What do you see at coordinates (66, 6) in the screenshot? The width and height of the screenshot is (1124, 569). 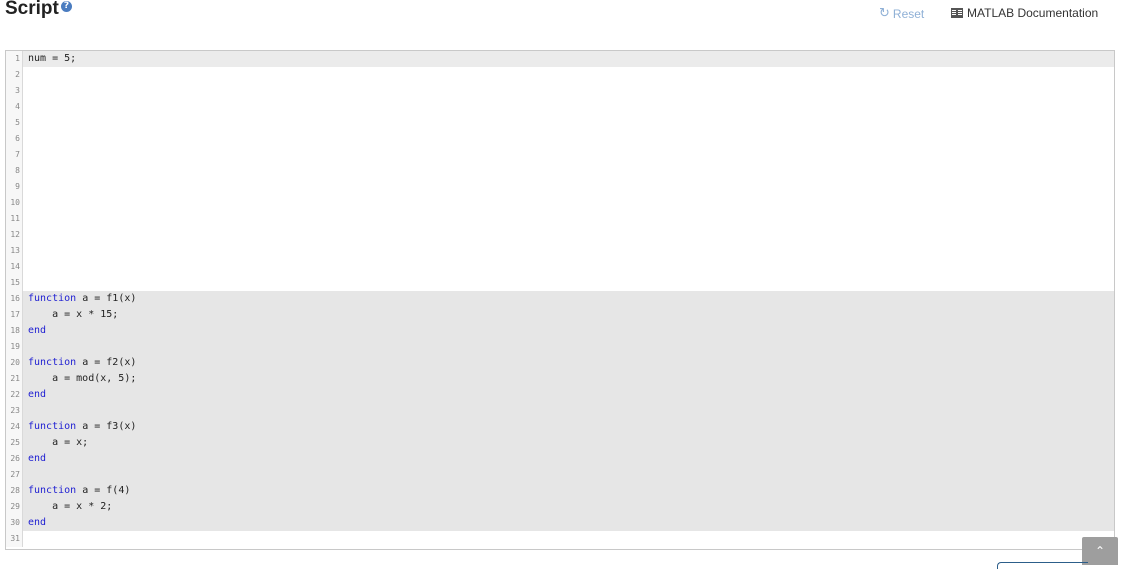 I see `question-circle-icon: ?` at bounding box center [66, 6].